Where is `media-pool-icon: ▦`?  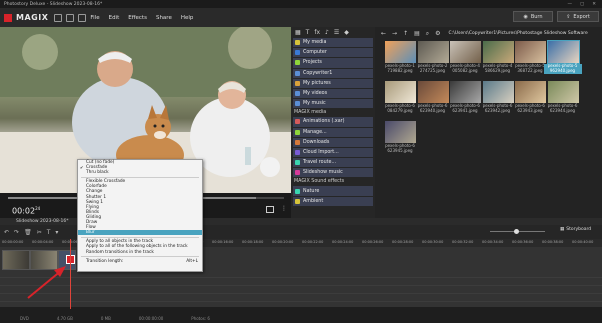
media-pool-icon: ▦ is located at coordinates (298, 32).